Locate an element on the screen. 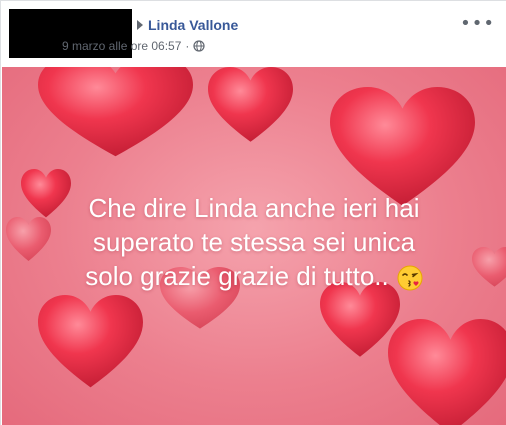 This screenshot has width=506, height=425. post-text-line-last: solo grazie grazie di tutto.. is located at coordinates (254, 276).